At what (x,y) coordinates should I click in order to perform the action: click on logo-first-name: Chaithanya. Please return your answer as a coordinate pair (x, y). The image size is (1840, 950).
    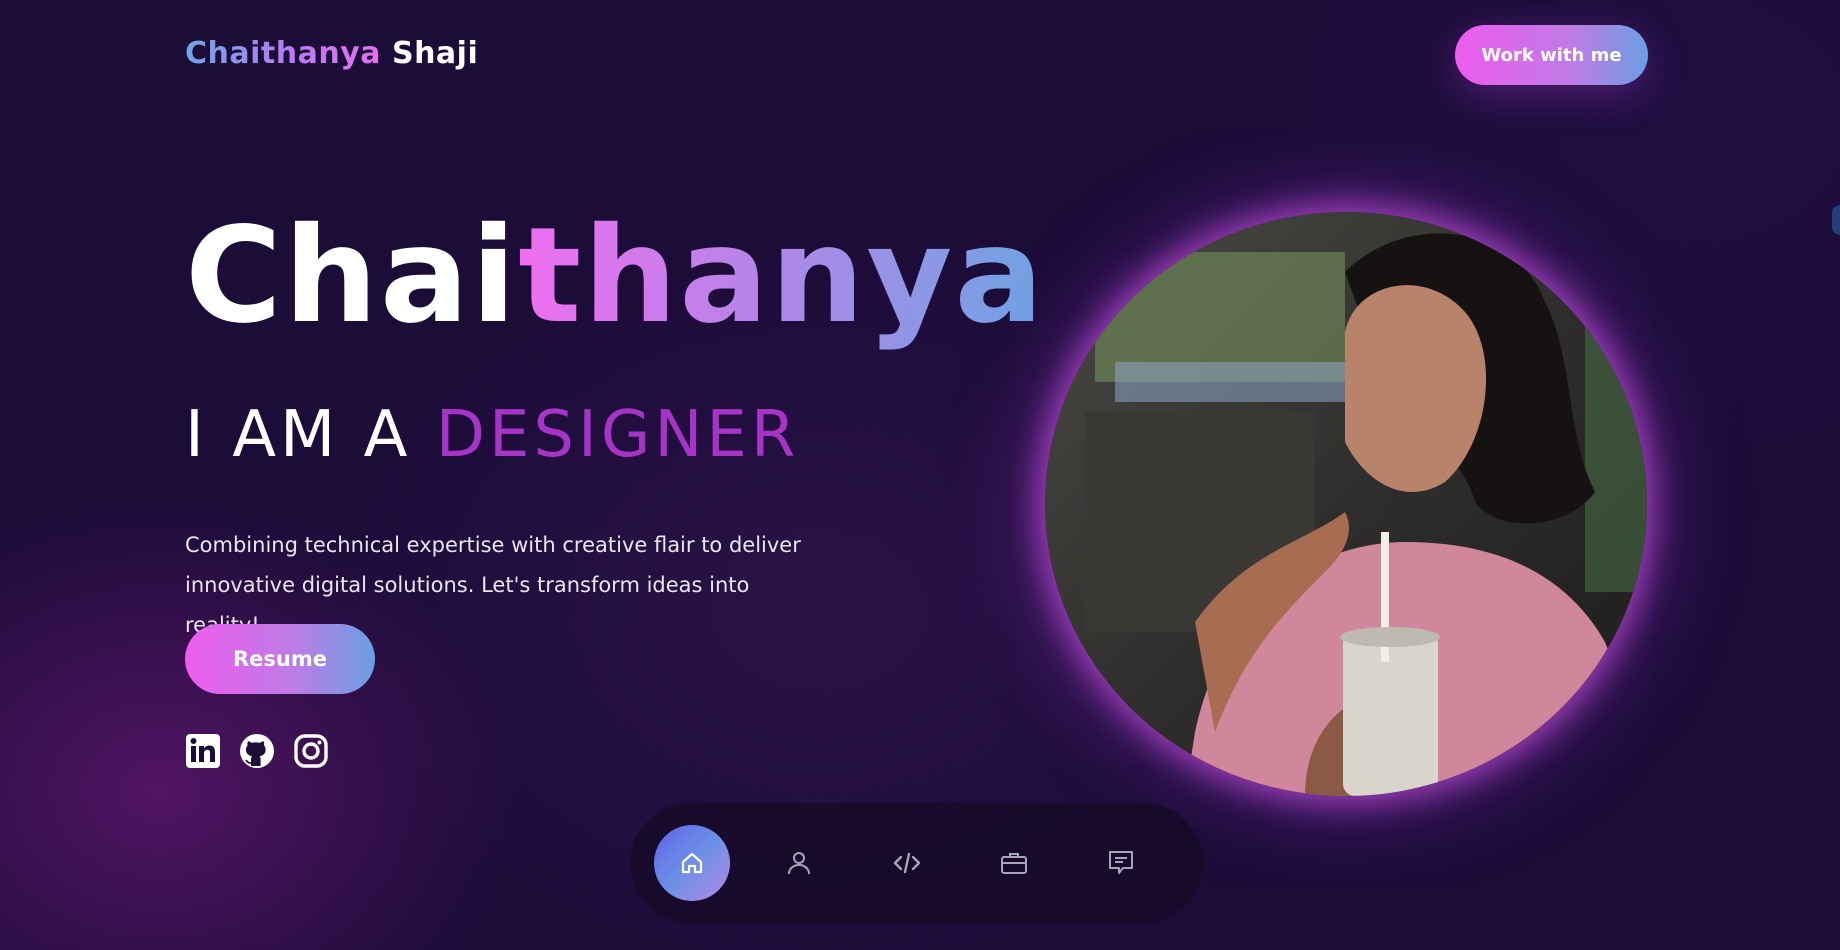
    Looking at the image, I should click on (283, 53).